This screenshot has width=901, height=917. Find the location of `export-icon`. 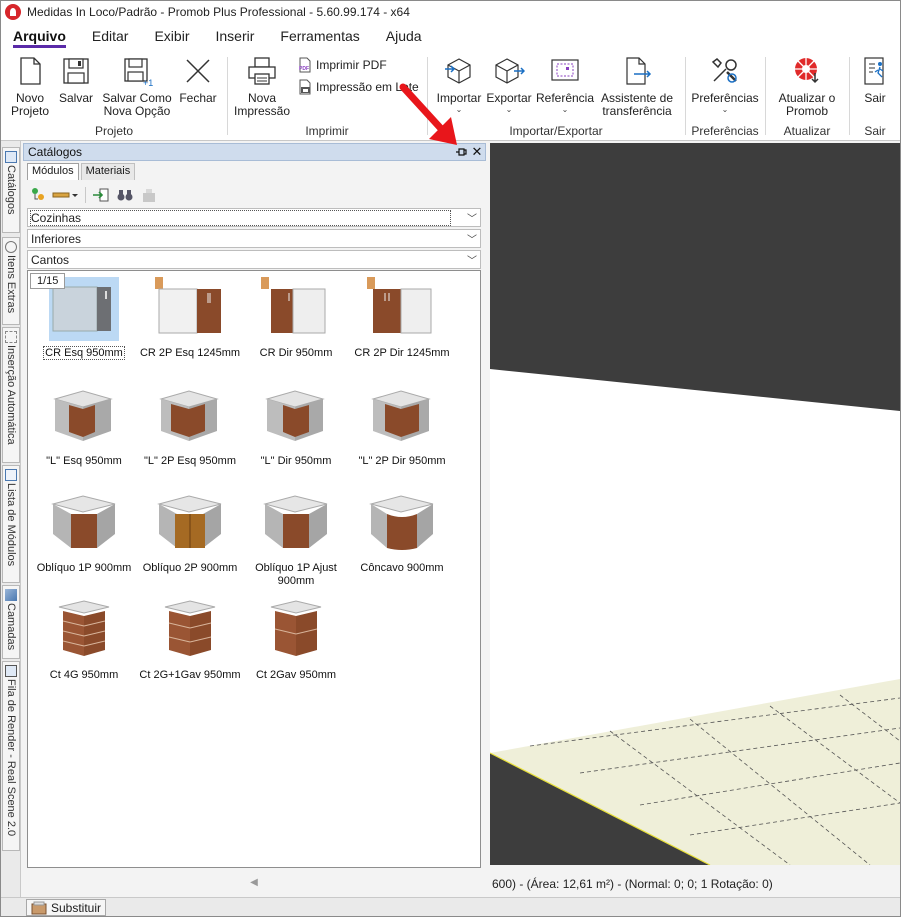

export-icon is located at coordinates (510, 71).